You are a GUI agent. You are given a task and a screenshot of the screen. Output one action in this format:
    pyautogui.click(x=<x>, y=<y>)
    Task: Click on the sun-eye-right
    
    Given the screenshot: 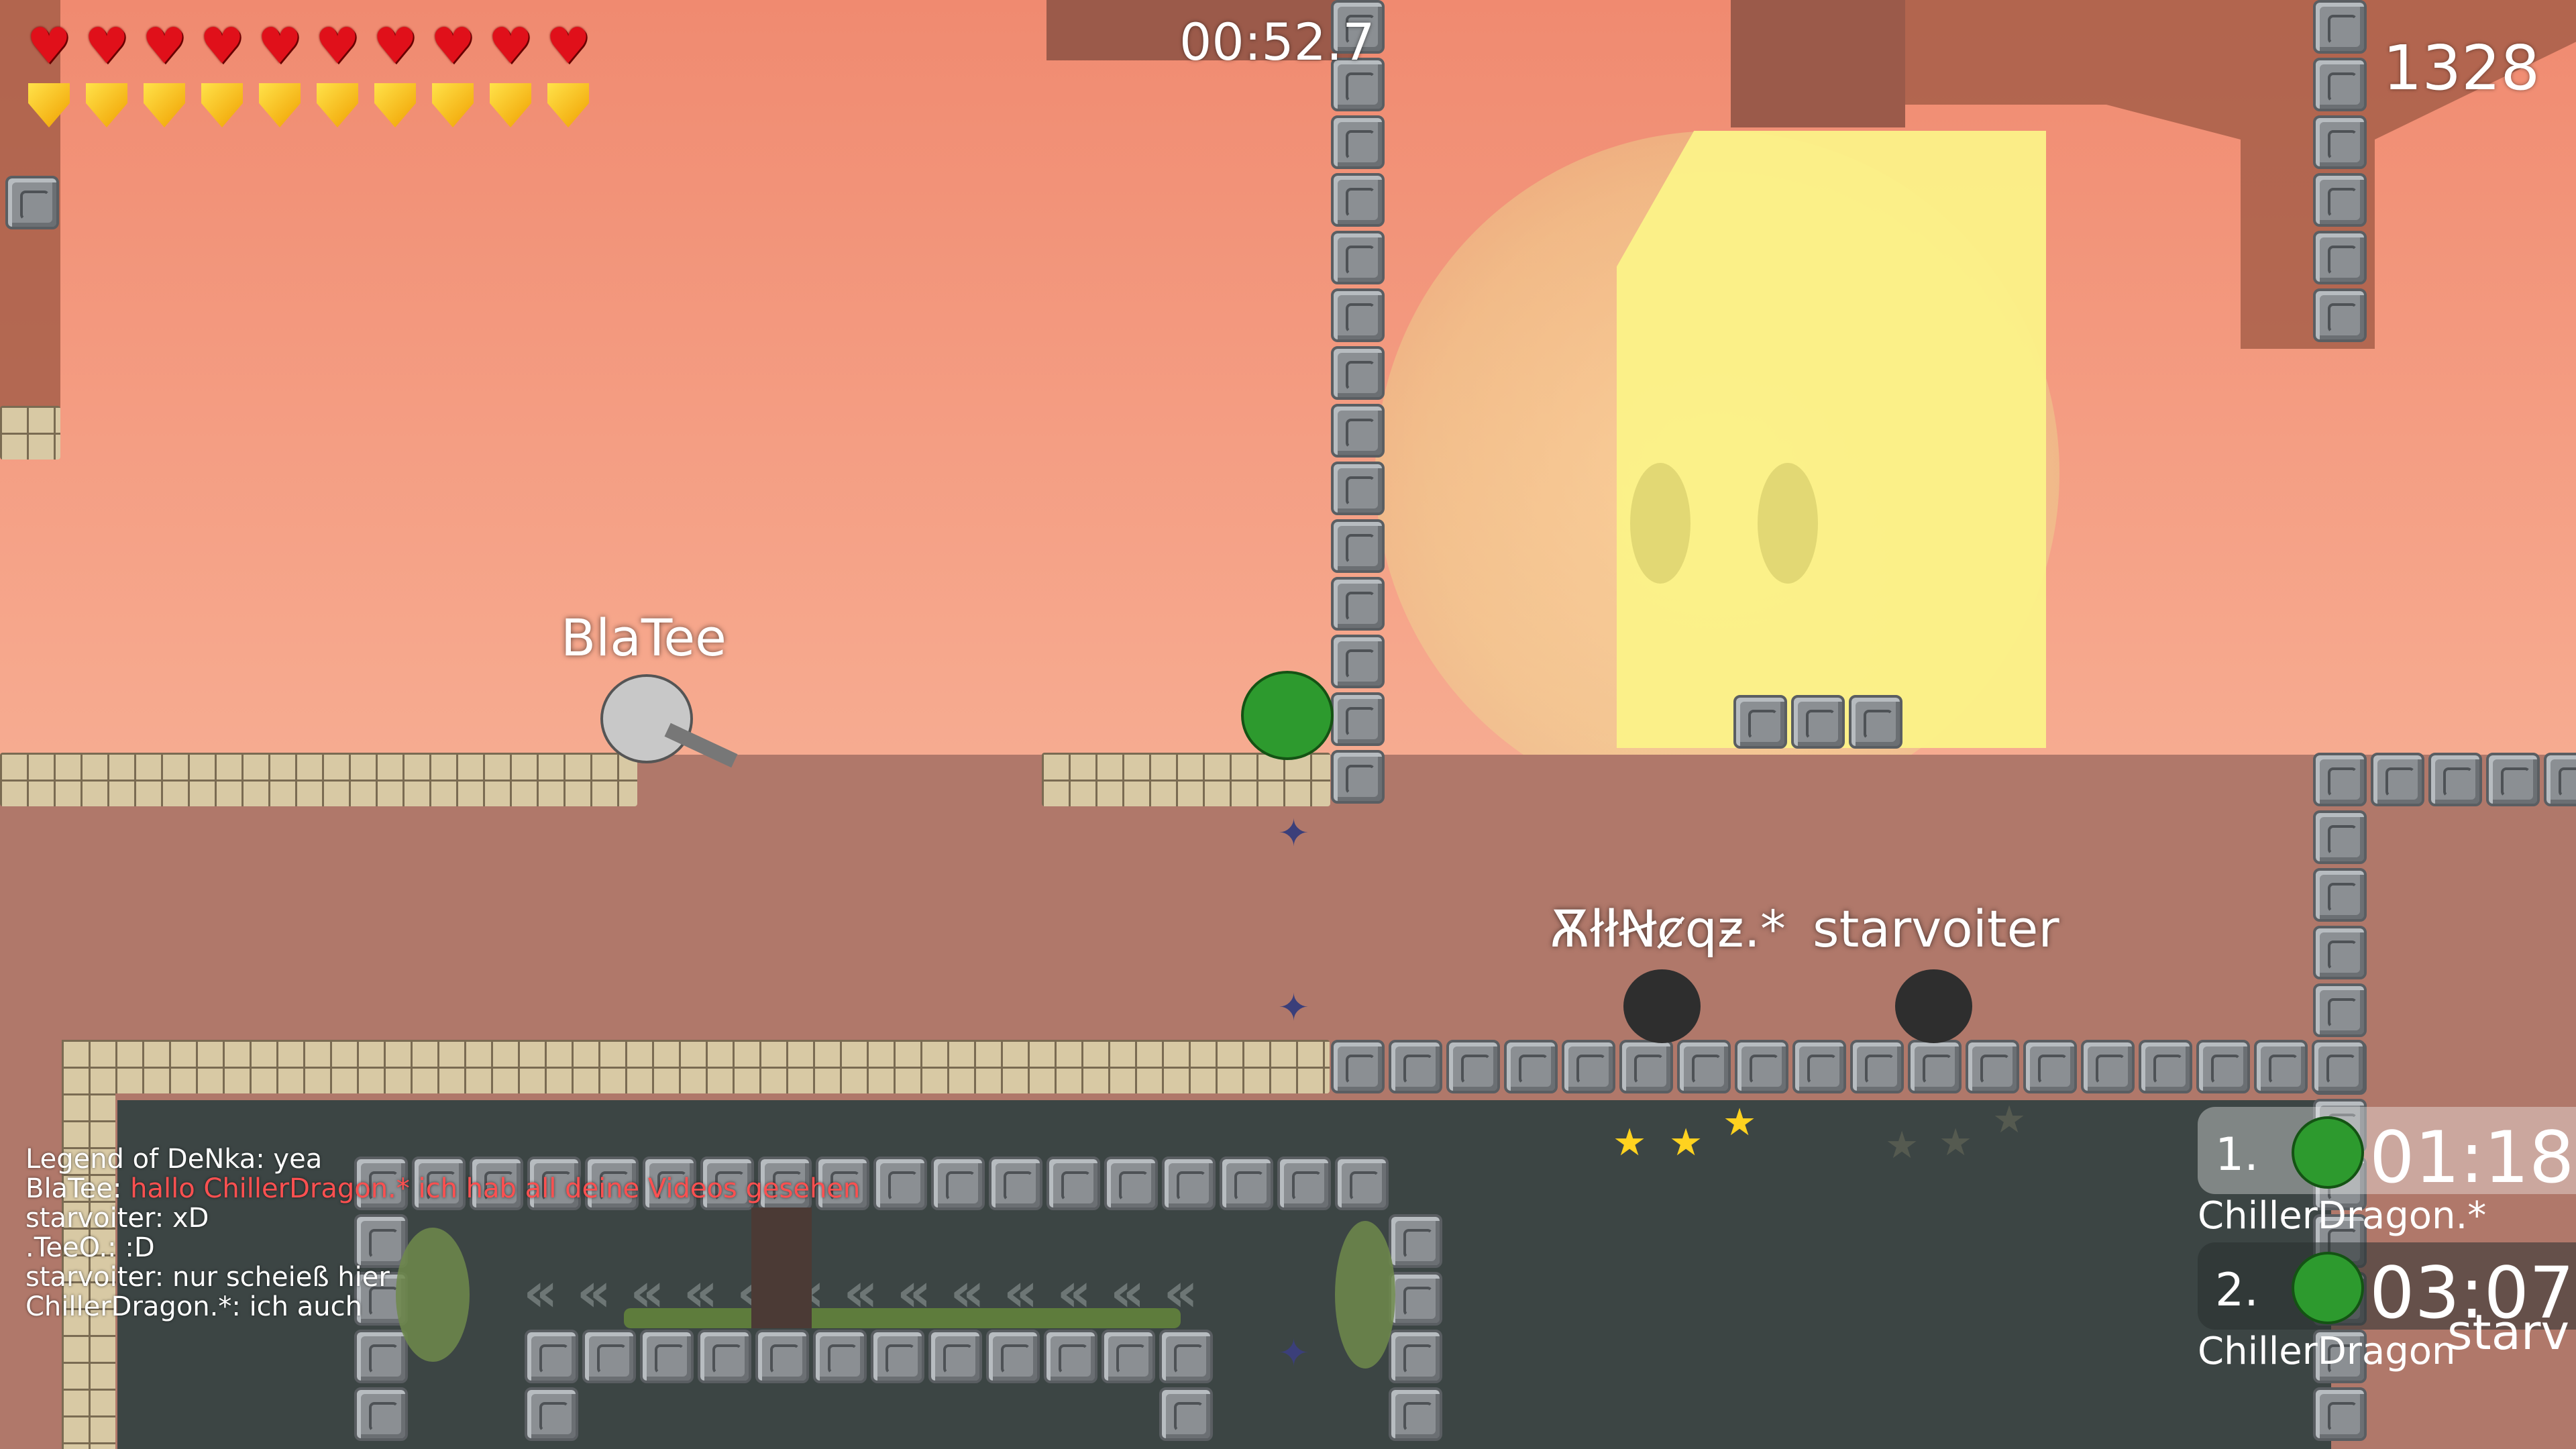 What is the action you would take?
    pyautogui.click(x=1788, y=523)
    